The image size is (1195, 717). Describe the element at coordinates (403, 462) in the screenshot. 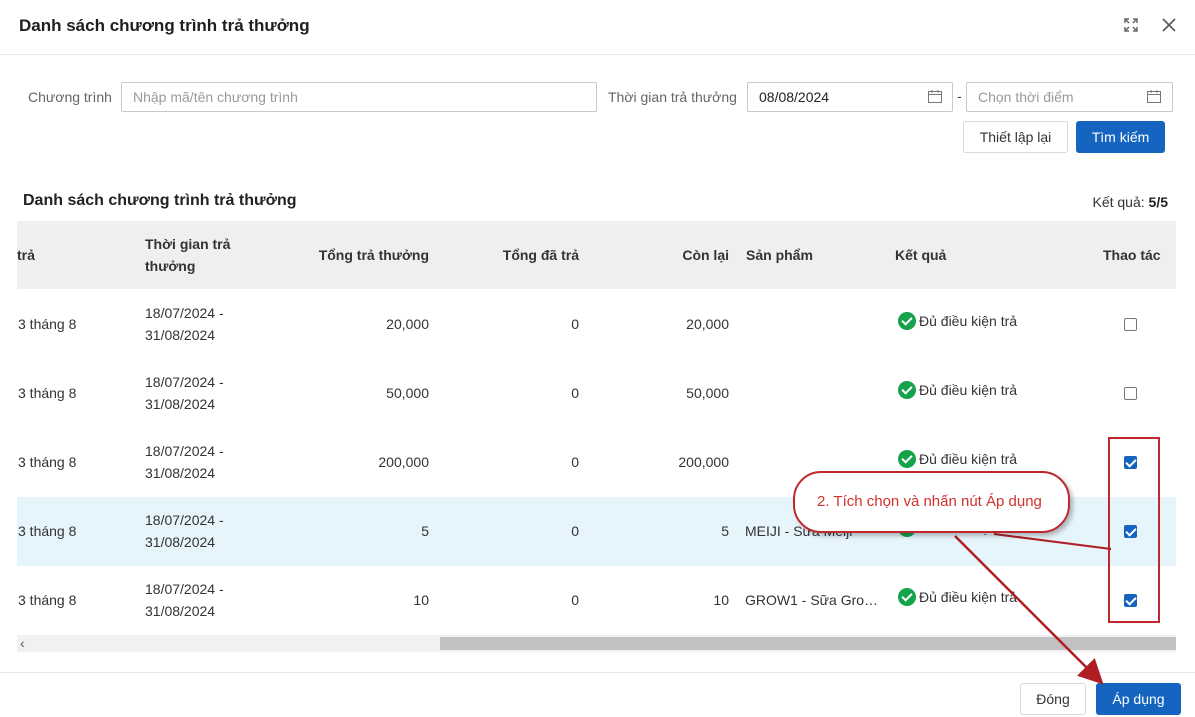

I see `row-total: 200,000` at that location.